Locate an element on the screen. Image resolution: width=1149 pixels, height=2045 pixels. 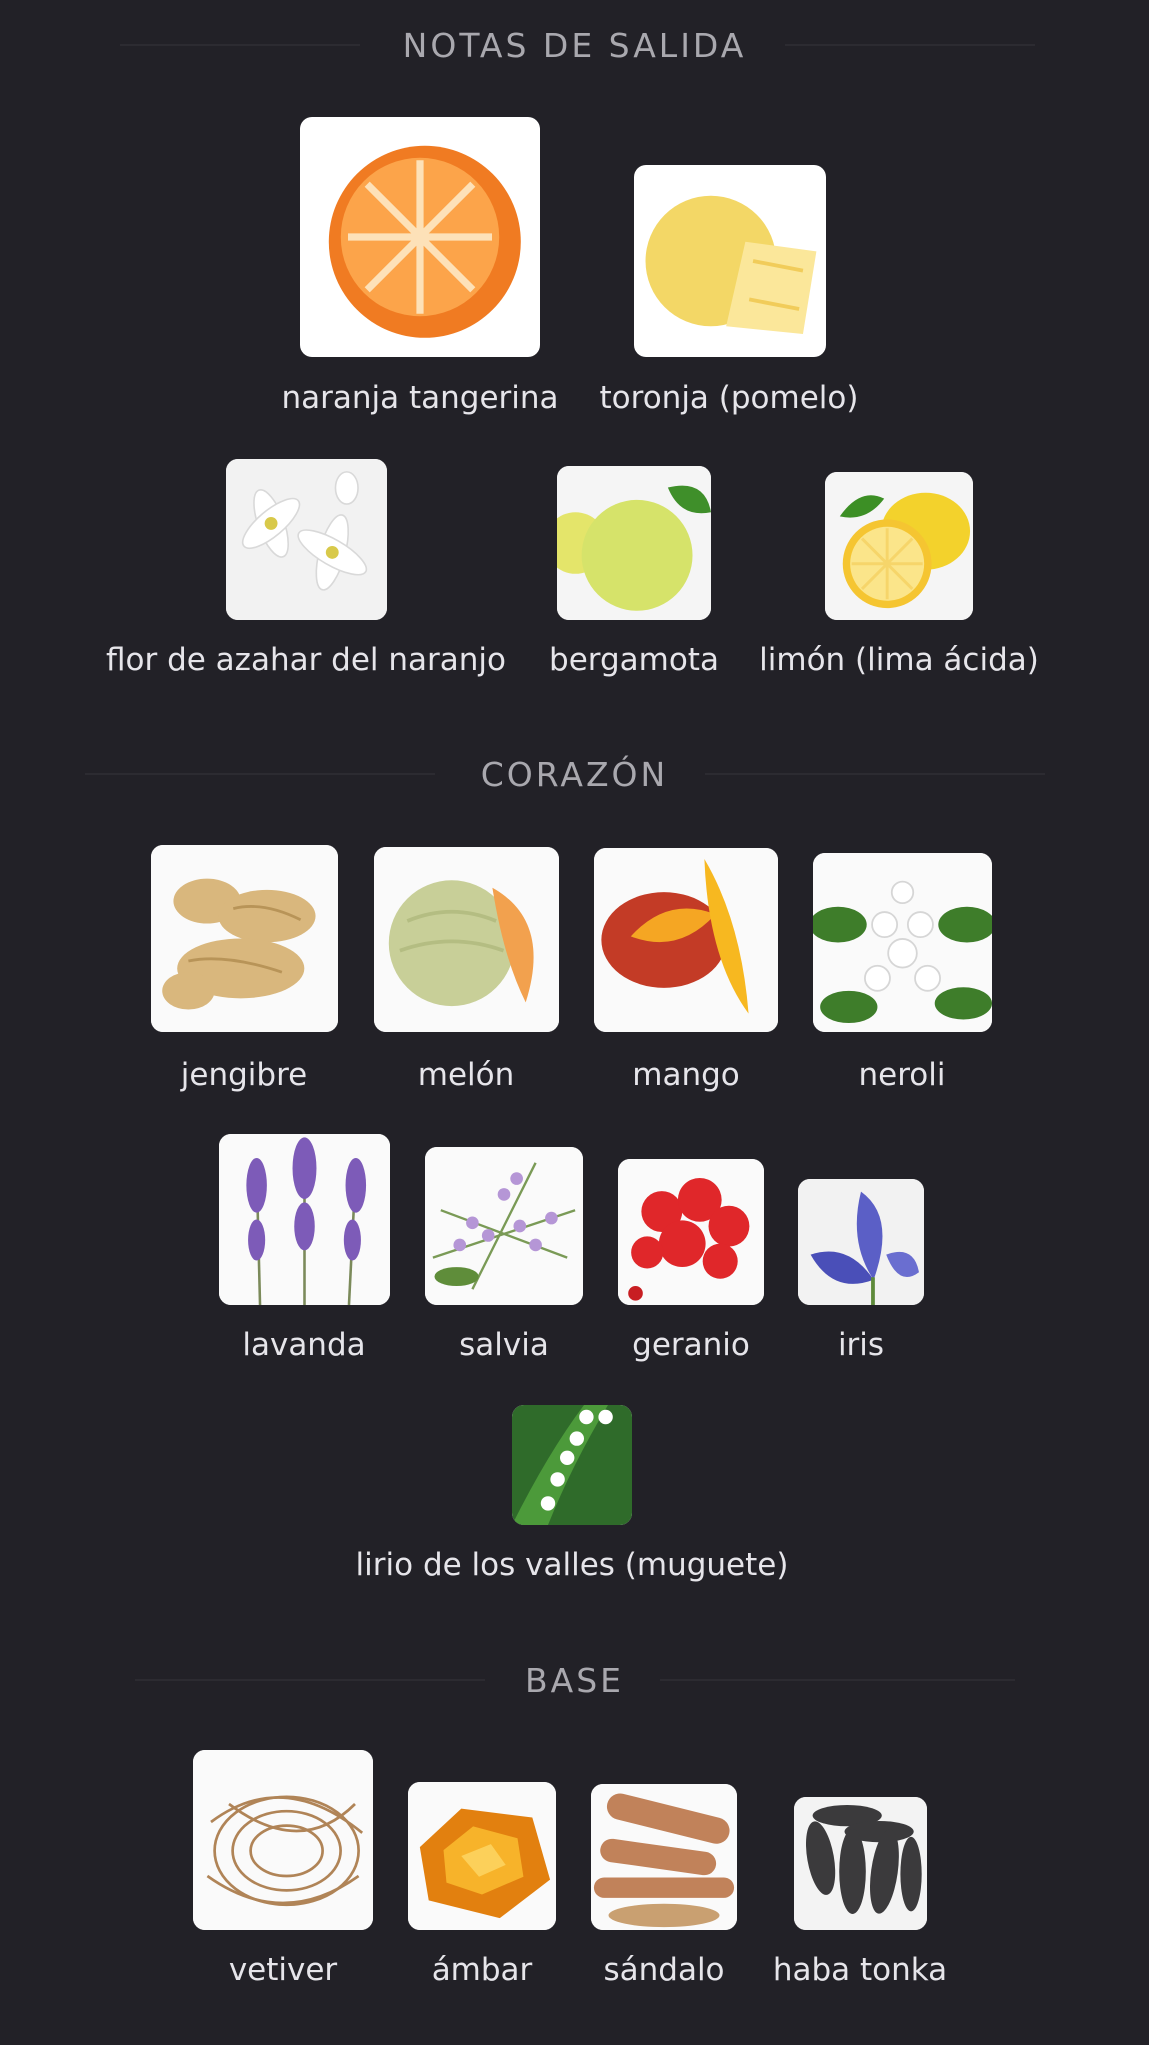
neroli-icon is located at coordinates (902, 942).